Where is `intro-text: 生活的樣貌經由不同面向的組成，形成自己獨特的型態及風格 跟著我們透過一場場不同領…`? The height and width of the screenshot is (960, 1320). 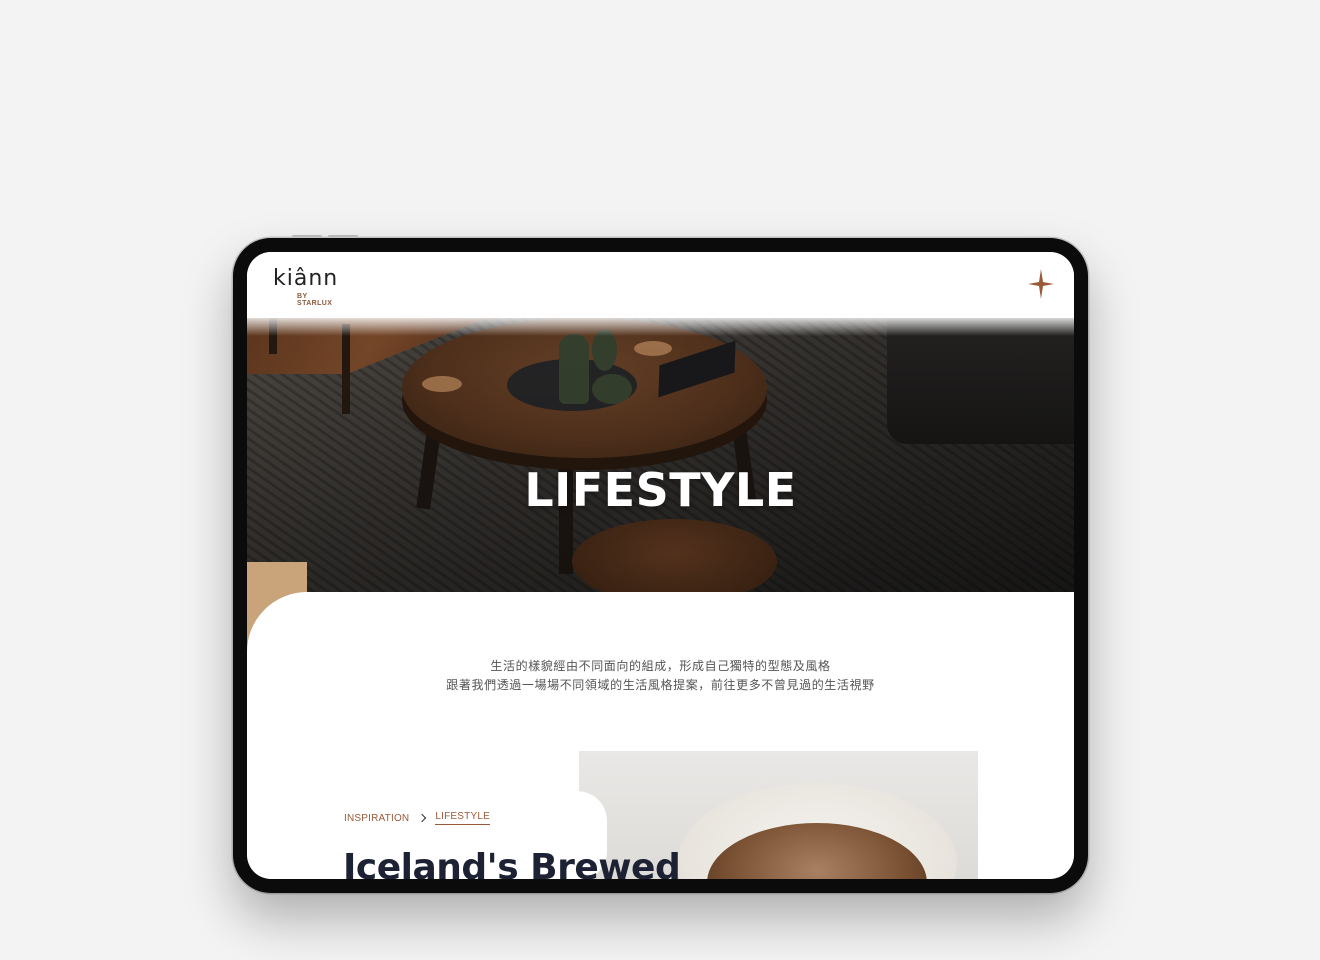
intro-text: 生活的樣貌經由不同面向的組成，形成自己獨特的型態及風格 跟著我們透過一場場不同領… is located at coordinates (660, 676).